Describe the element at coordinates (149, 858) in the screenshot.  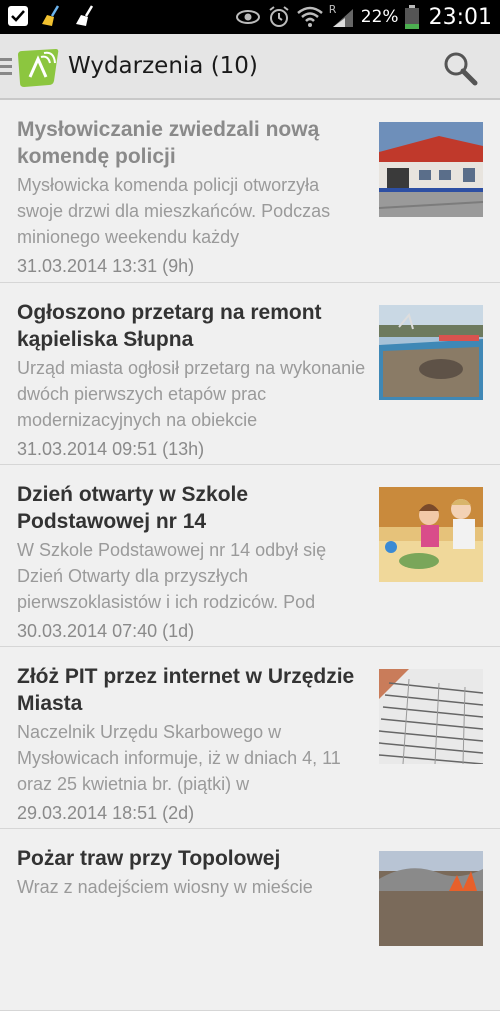
I see `news-title: Pożar traw przy Topolowej` at that location.